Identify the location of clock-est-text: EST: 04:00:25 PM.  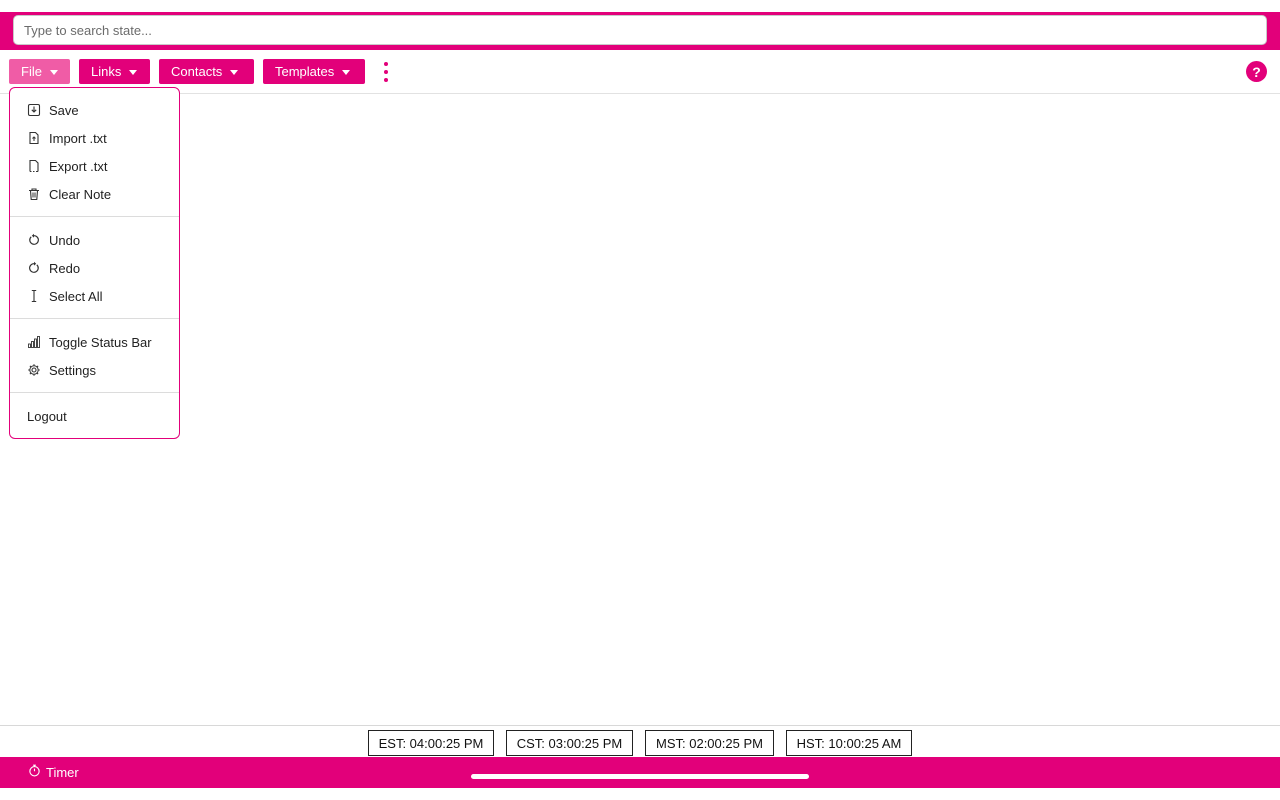
(431, 743).